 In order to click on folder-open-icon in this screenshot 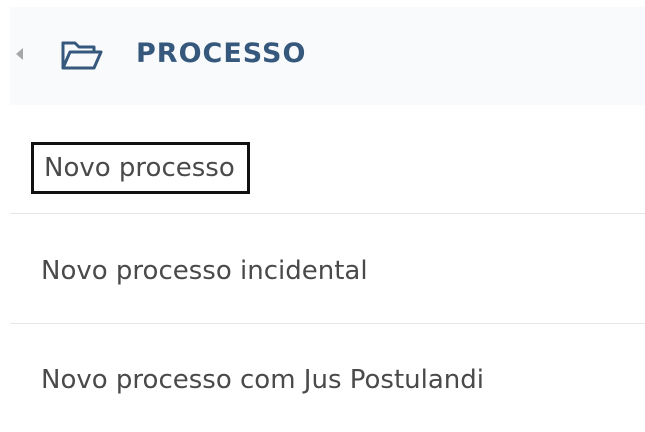, I will do `click(82, 55)`.